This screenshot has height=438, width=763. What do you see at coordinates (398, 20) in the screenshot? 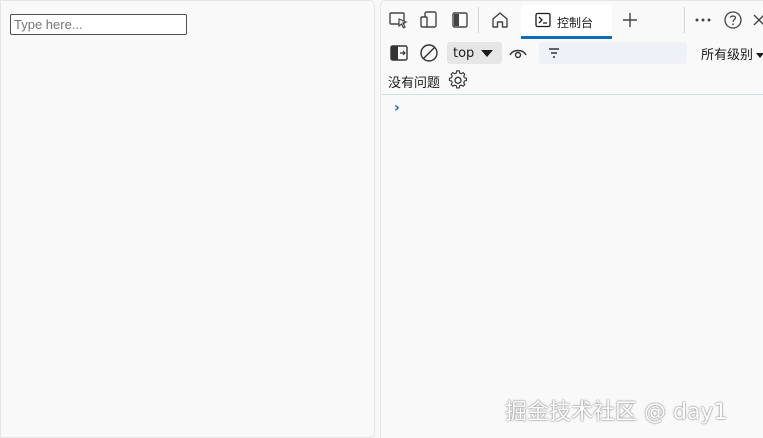
I see `inspect-element-icon` at bounding box center [398, 20].